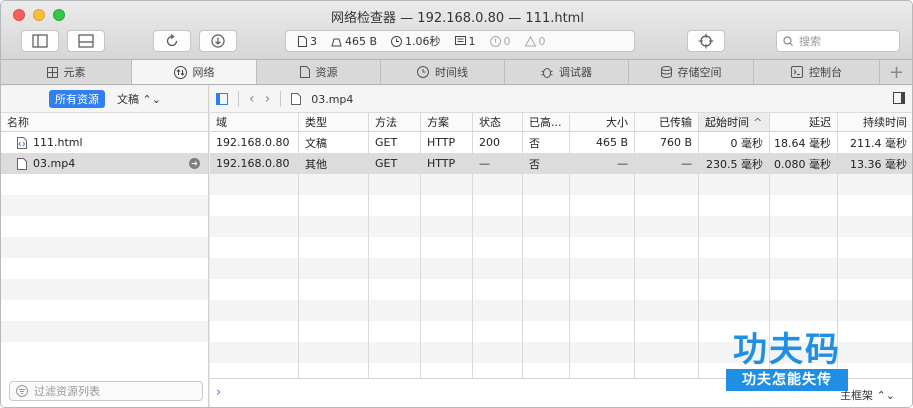  Describe the element at coordinates (535, 41) in the screenshot. I see `warnings-stat: 0` at that location.